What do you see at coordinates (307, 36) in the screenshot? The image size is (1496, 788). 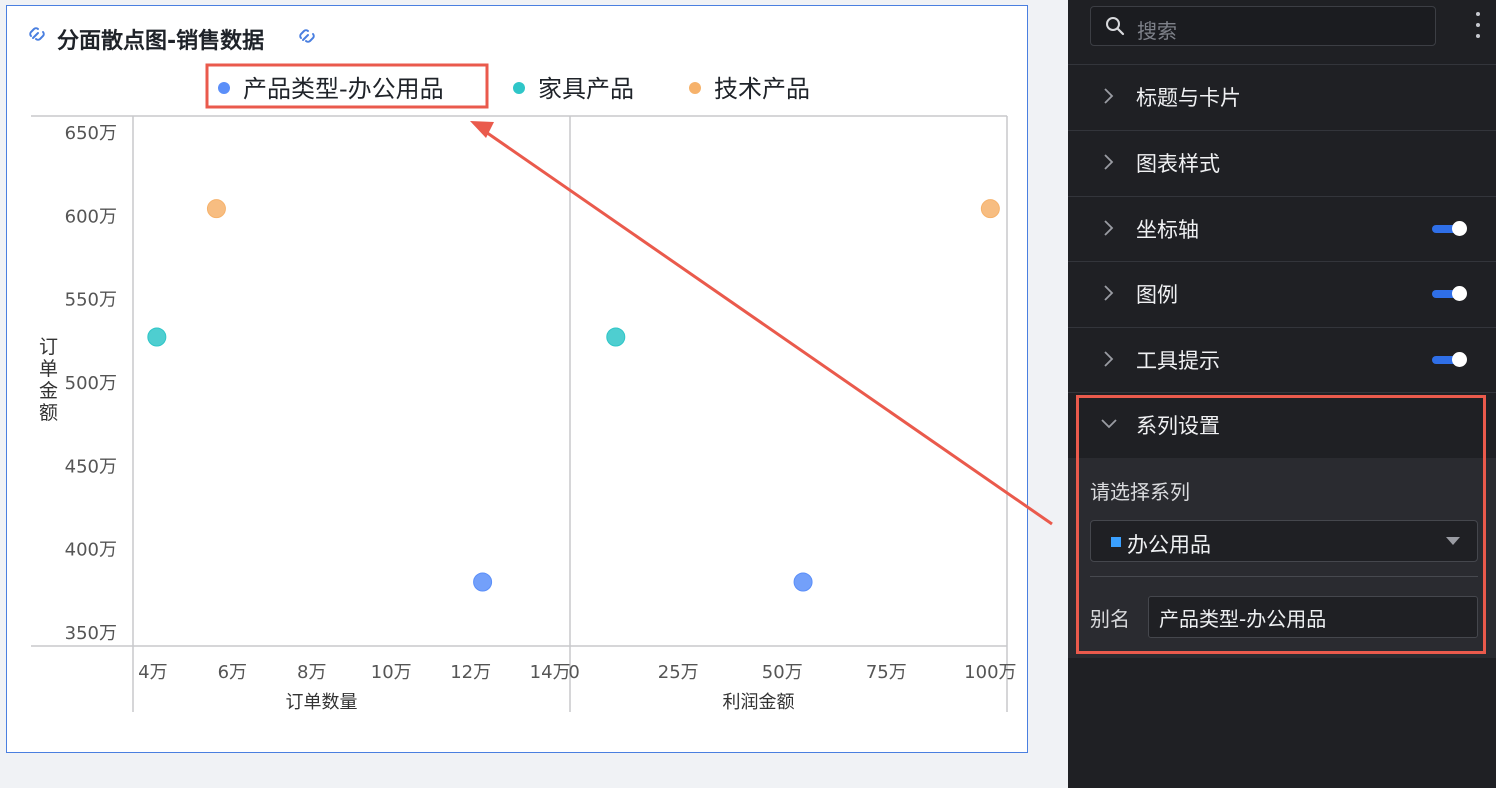 I see `title-link-icon-right` at bounding box center [307, 36].